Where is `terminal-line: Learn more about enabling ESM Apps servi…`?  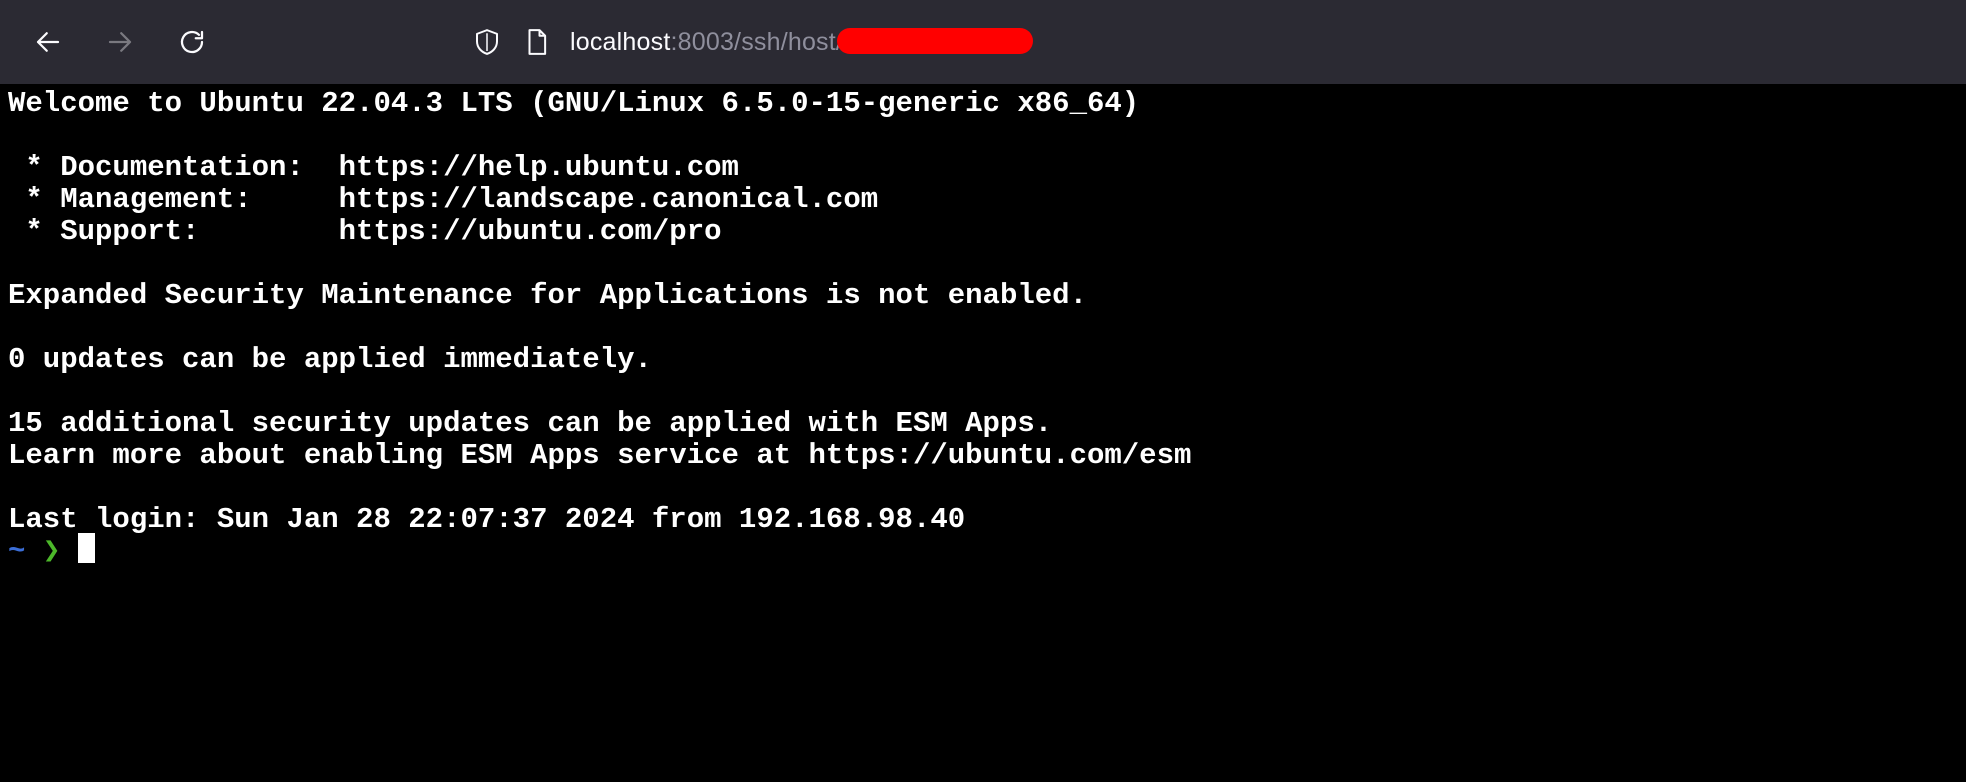
terminal-line: Learn more about enabling ESM Apps servi… is located at coordinates (600, 455).